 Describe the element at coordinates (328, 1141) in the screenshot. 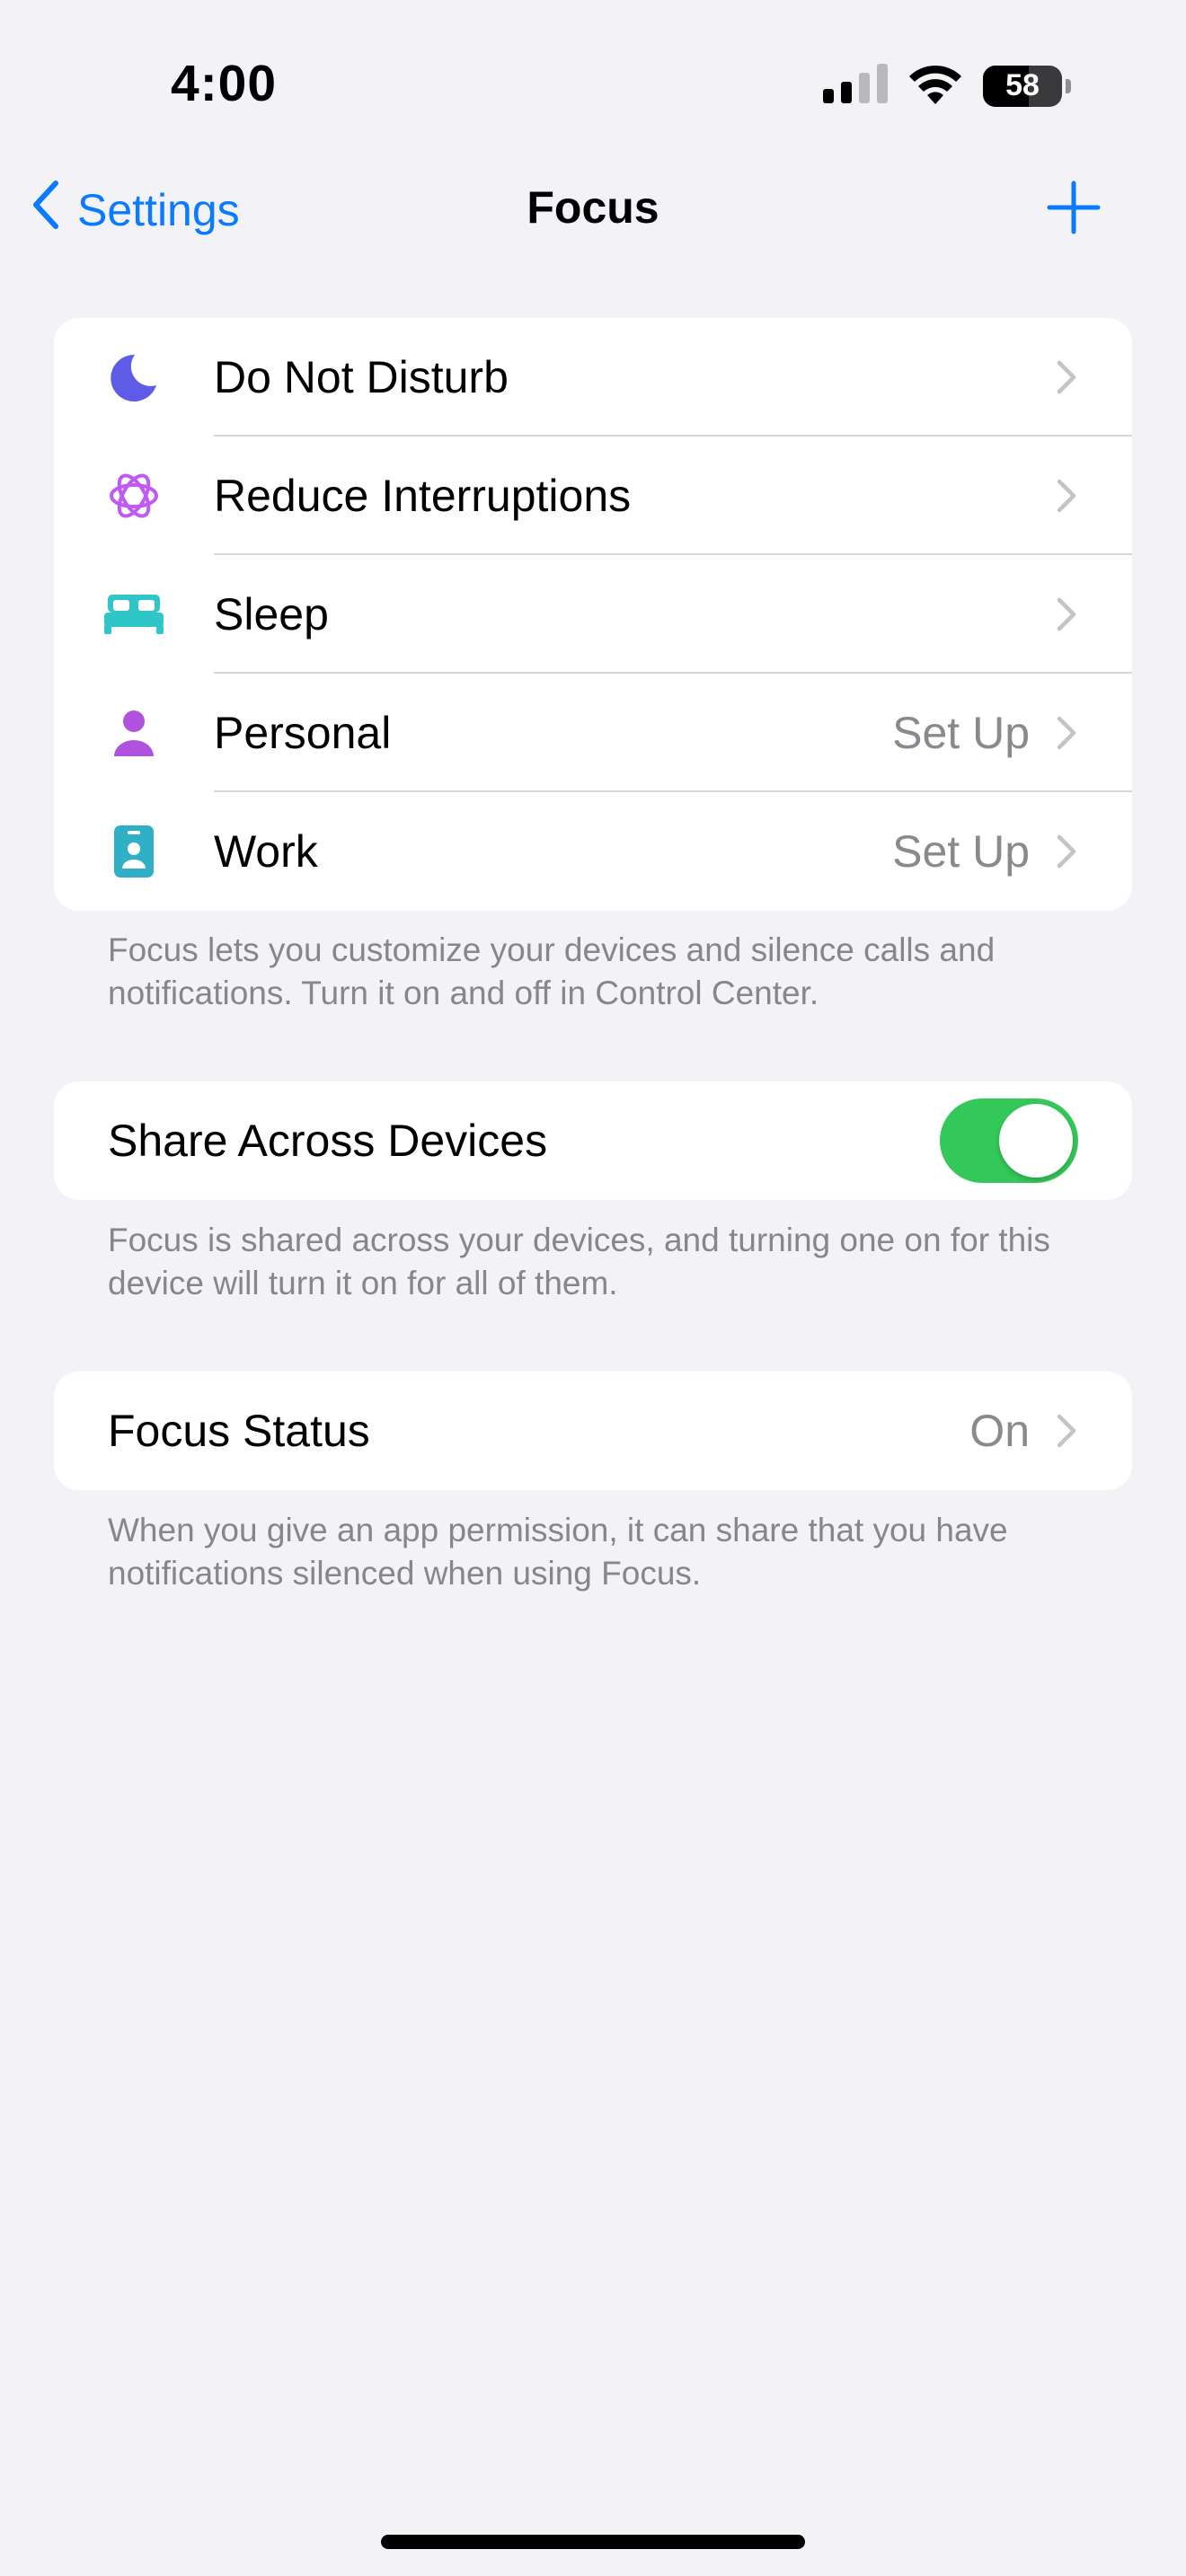

I see `share-across-devices-label: Share Across Devices` at that location.